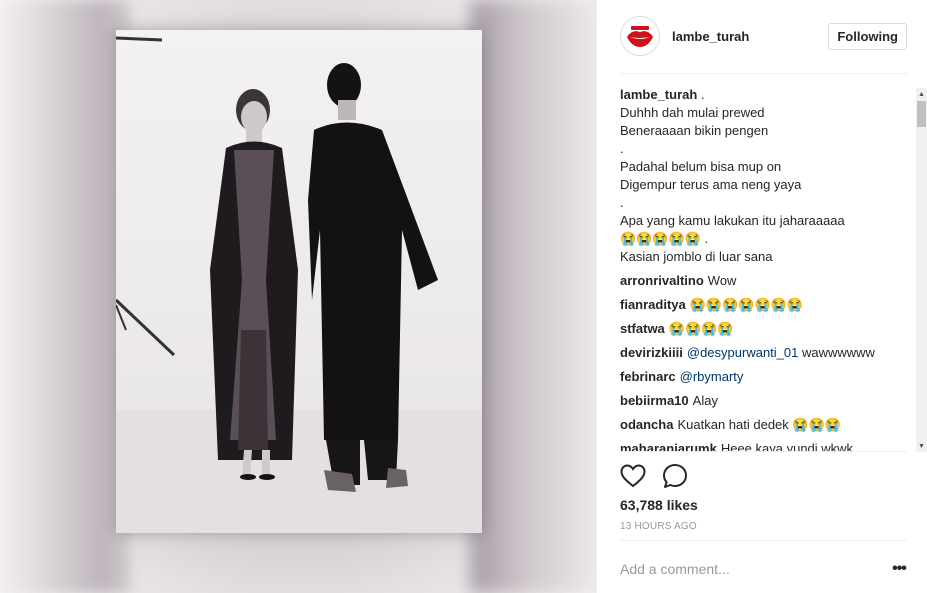 This screenshot has height=593, width=927. What do you see at coordinates (836, 352) in the screenshot?
I see `comment-text: wawwwwww` at bounding box center [836, 352].